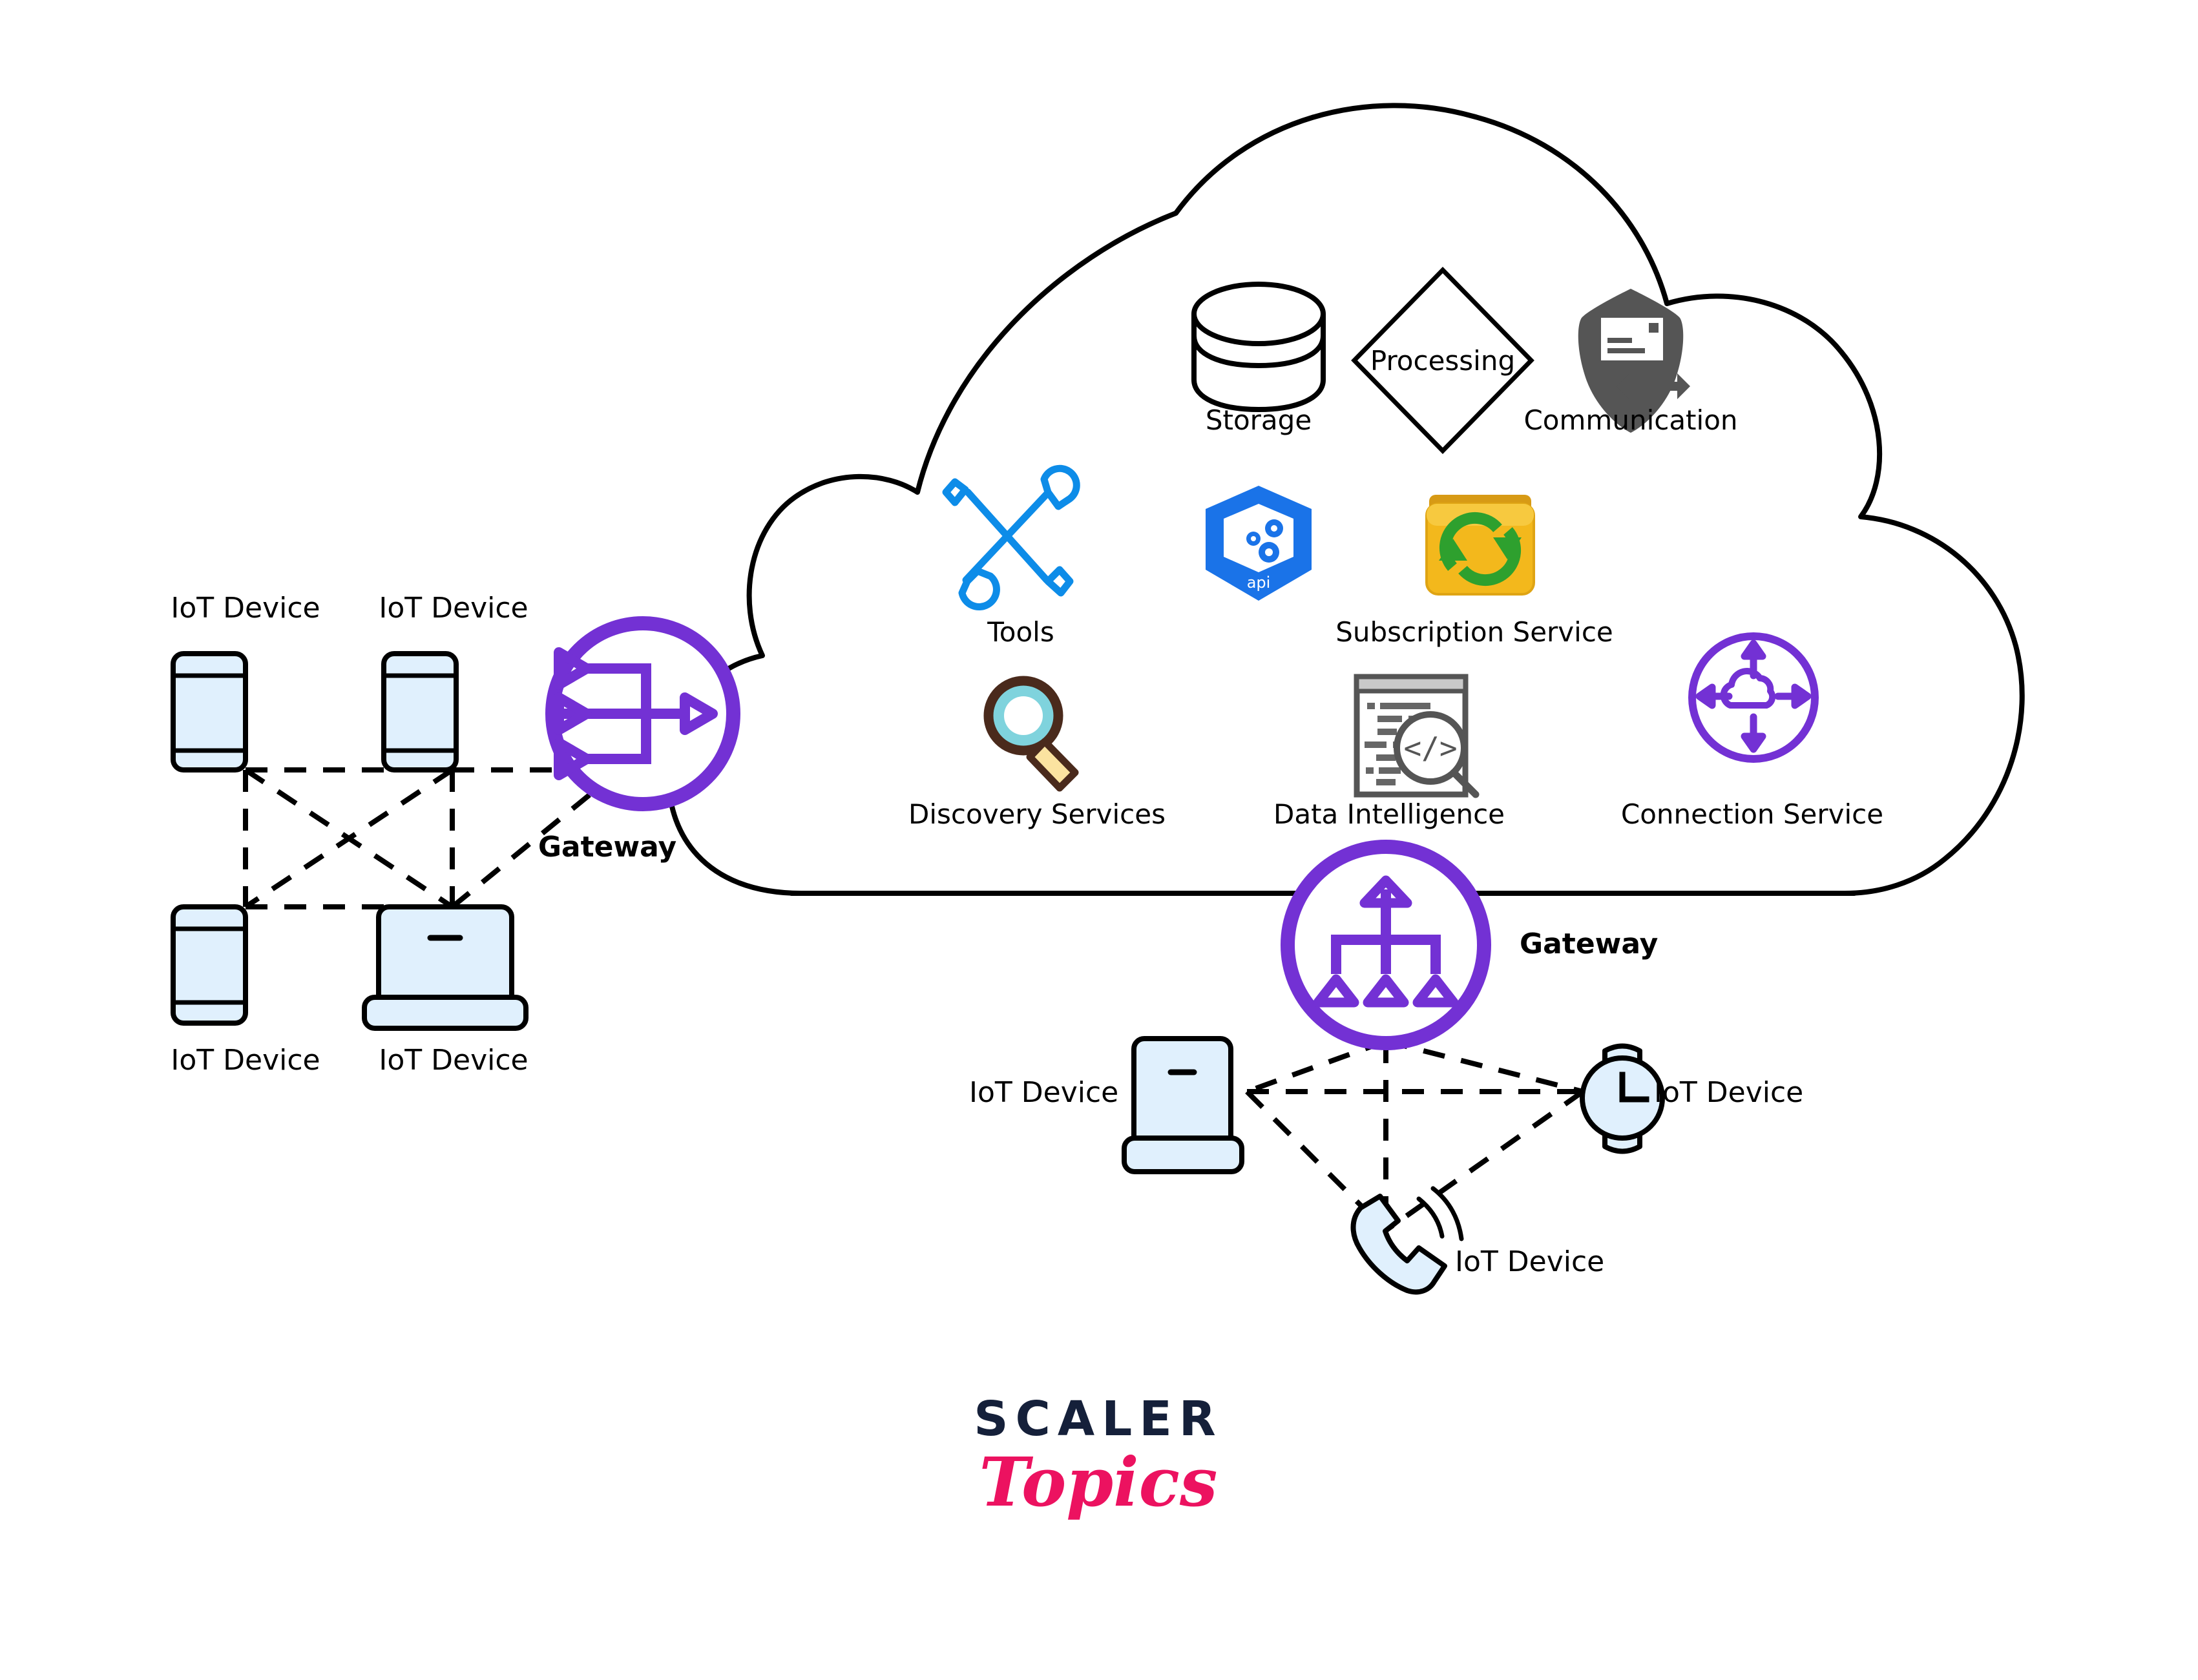  I want to click on iot-device-label-4: IoT Device, so click(454, 1060).